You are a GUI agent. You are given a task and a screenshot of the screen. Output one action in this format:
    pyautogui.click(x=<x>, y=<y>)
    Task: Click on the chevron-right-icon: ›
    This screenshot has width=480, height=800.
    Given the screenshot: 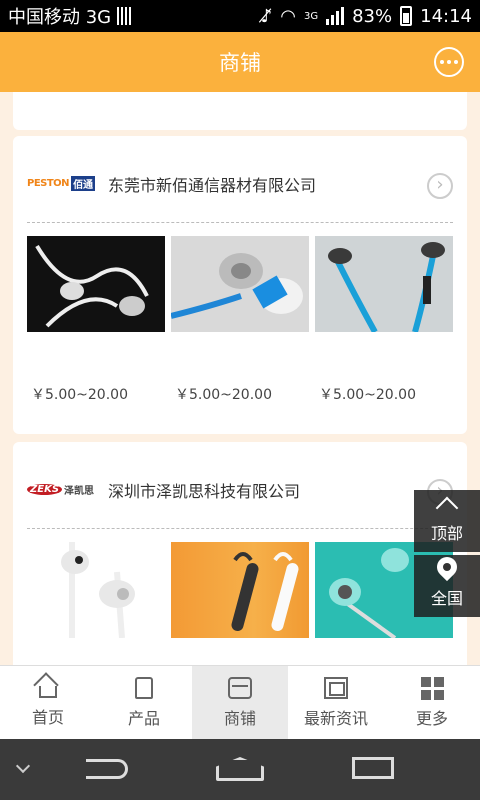 What is the action you would take?
    pyautogui.click(x=440, y=186)
    